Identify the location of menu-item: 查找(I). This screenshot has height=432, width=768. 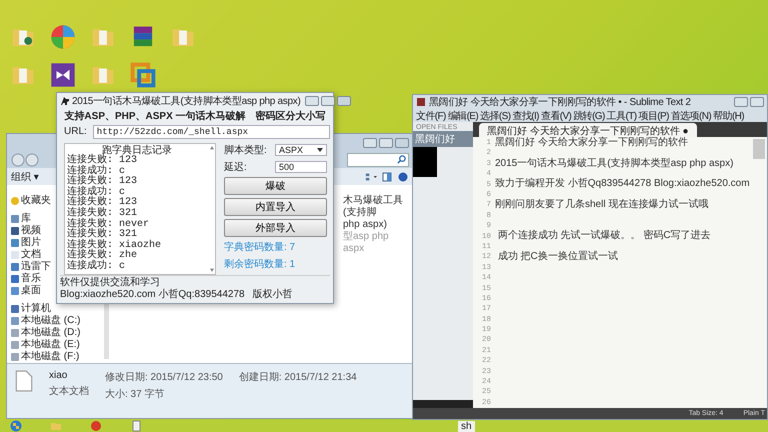
(525, 116).